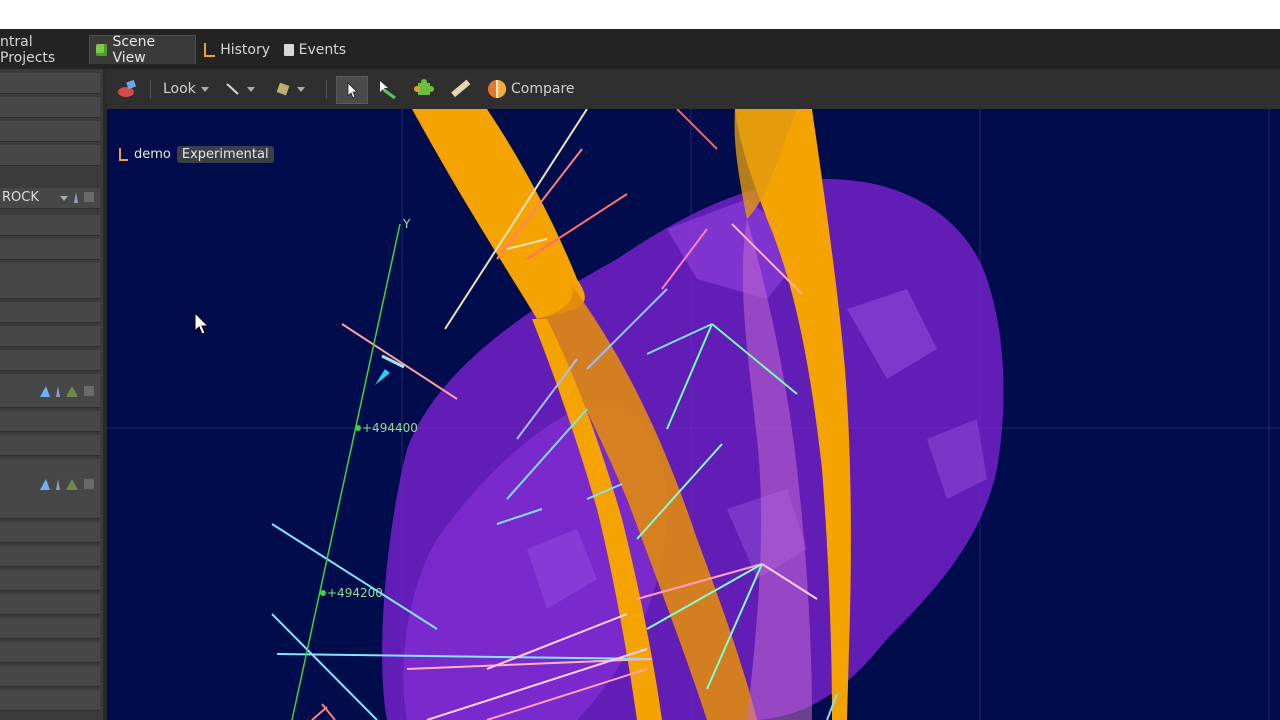 Image resolution: width=1280 pixels, height=720 pixels. What do you see at coordinates (152, 154) in the screenshot?
I see `project-name: demo` at bounding box center [152, 154].